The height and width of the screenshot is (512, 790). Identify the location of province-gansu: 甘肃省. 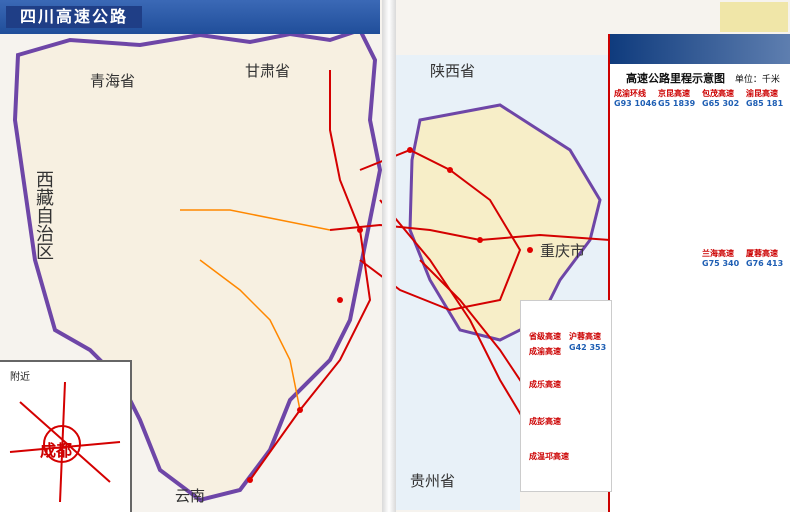
(268, 71).